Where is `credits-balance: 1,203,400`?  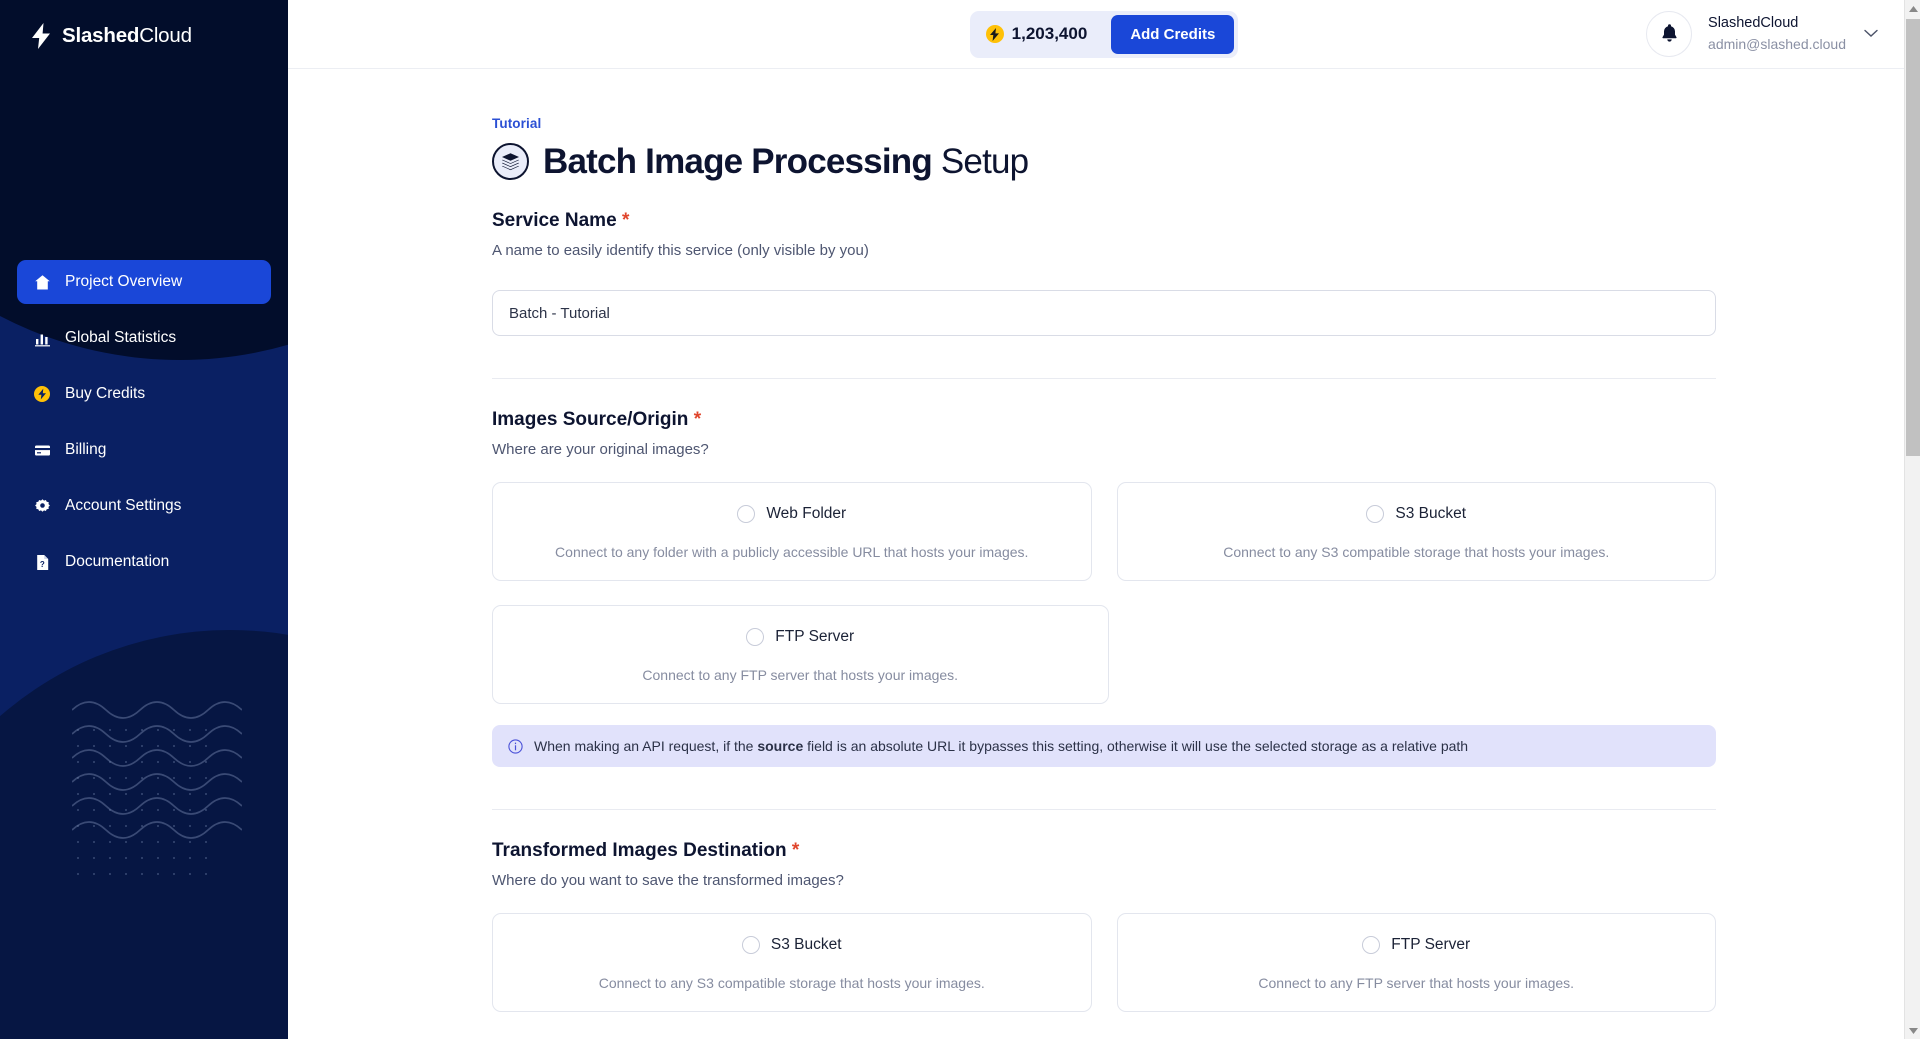
credits-balance: 1,203,400 is located at coordinates (1038, 34).